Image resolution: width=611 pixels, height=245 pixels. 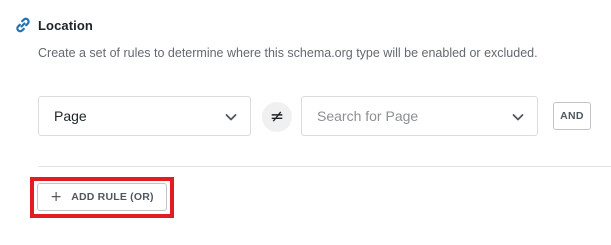 What do you see at coordinates (144, 116) in the screenshot?
I see `rule-type-select: Page` at bounding box center [144, 116].